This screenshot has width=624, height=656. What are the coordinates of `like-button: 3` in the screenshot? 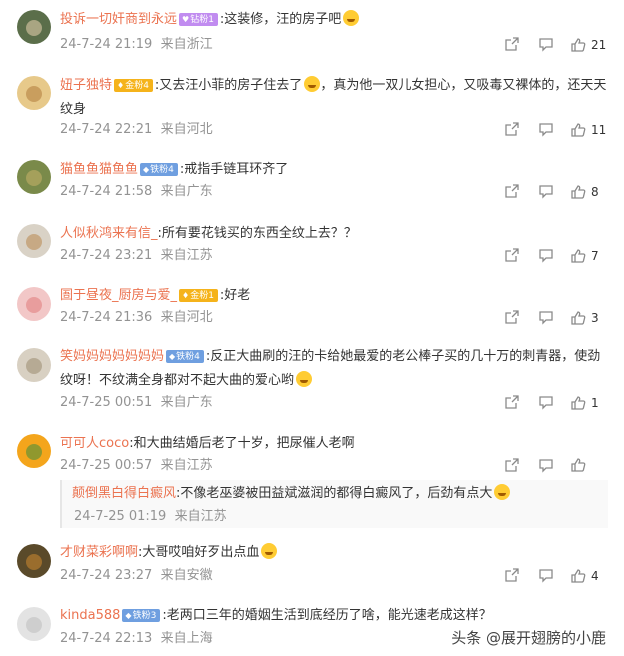 It's located at (584, 318).